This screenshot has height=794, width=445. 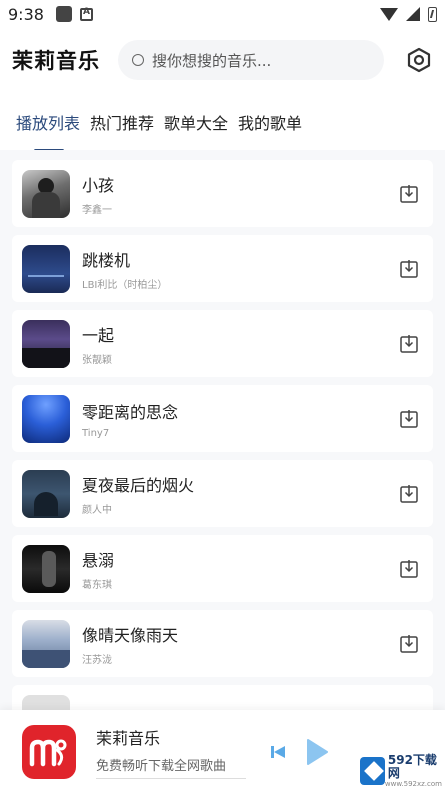 I want to click on song-title: 跳楼机, so click(x=106, y=260).